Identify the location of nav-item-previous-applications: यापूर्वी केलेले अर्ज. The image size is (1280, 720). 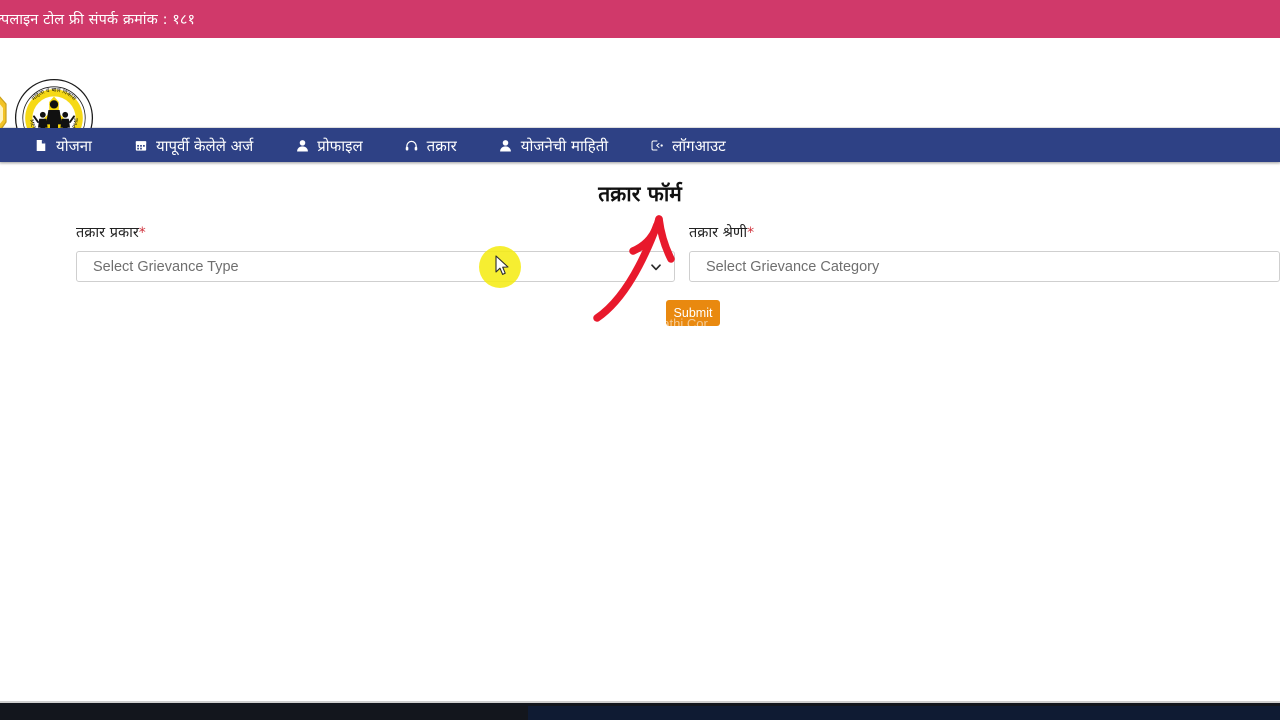
(193, 145).